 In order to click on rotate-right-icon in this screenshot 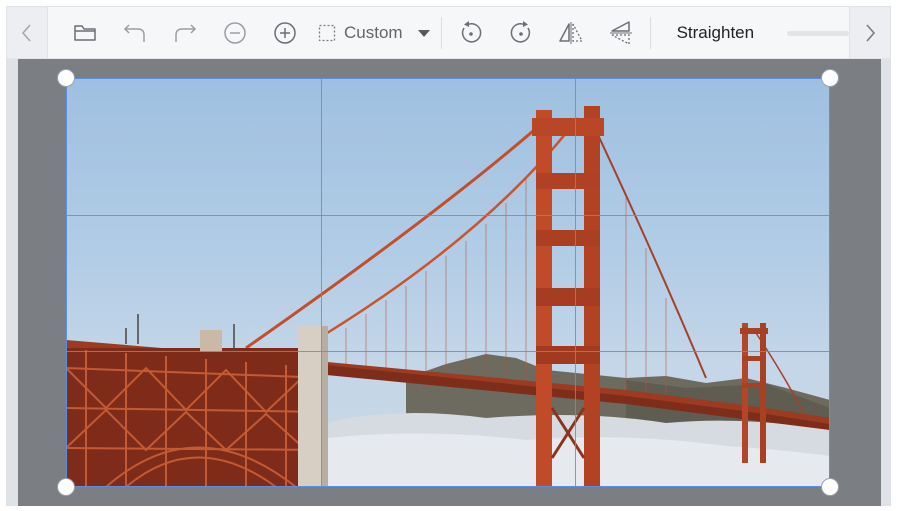, I will do `click(520, 31)`.